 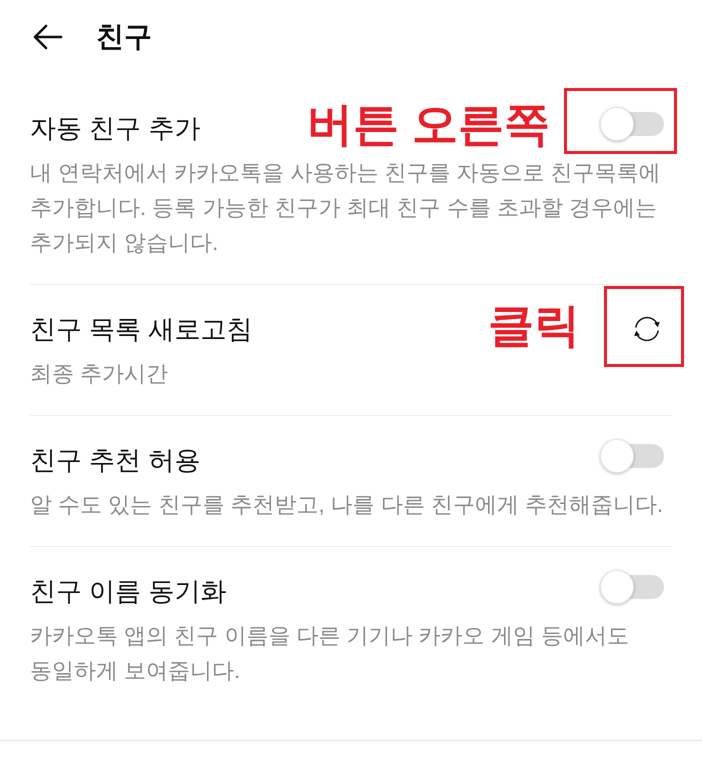 What do you see at coordinates (534, 325) in the screenshot?
I see `annotation-text: 클릭` at bounding box center [534, 325].